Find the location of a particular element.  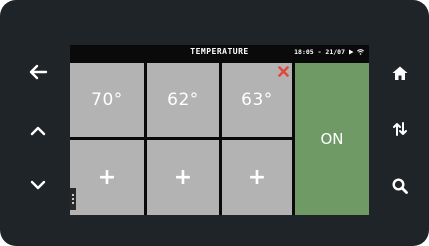

chevron-down-icon is located at coordinates (38, 185).